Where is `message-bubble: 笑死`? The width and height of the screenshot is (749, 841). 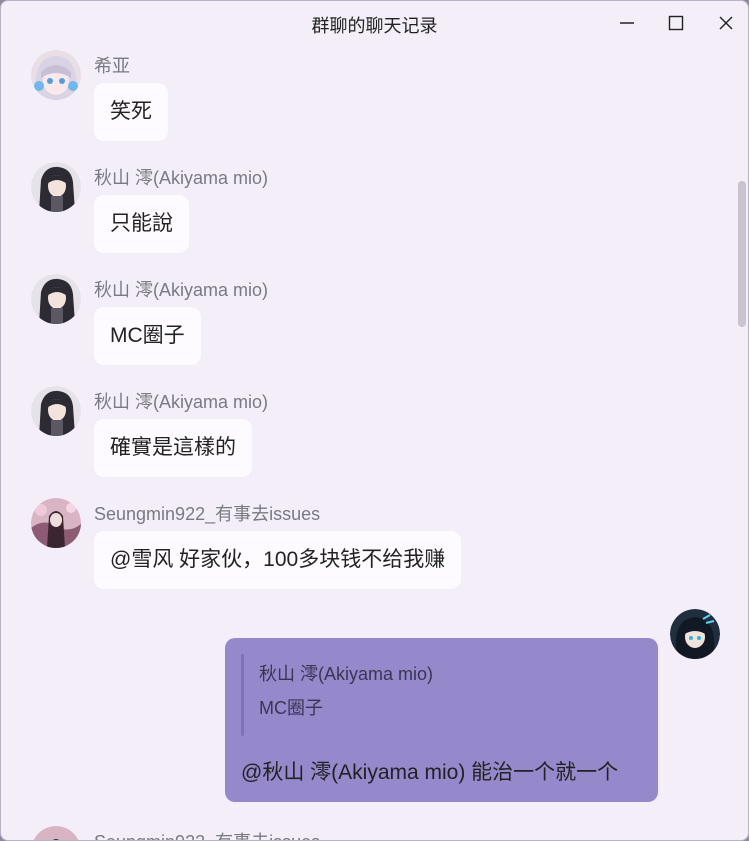 message-bubble: 笑死 is located at coordinates (131, 112).